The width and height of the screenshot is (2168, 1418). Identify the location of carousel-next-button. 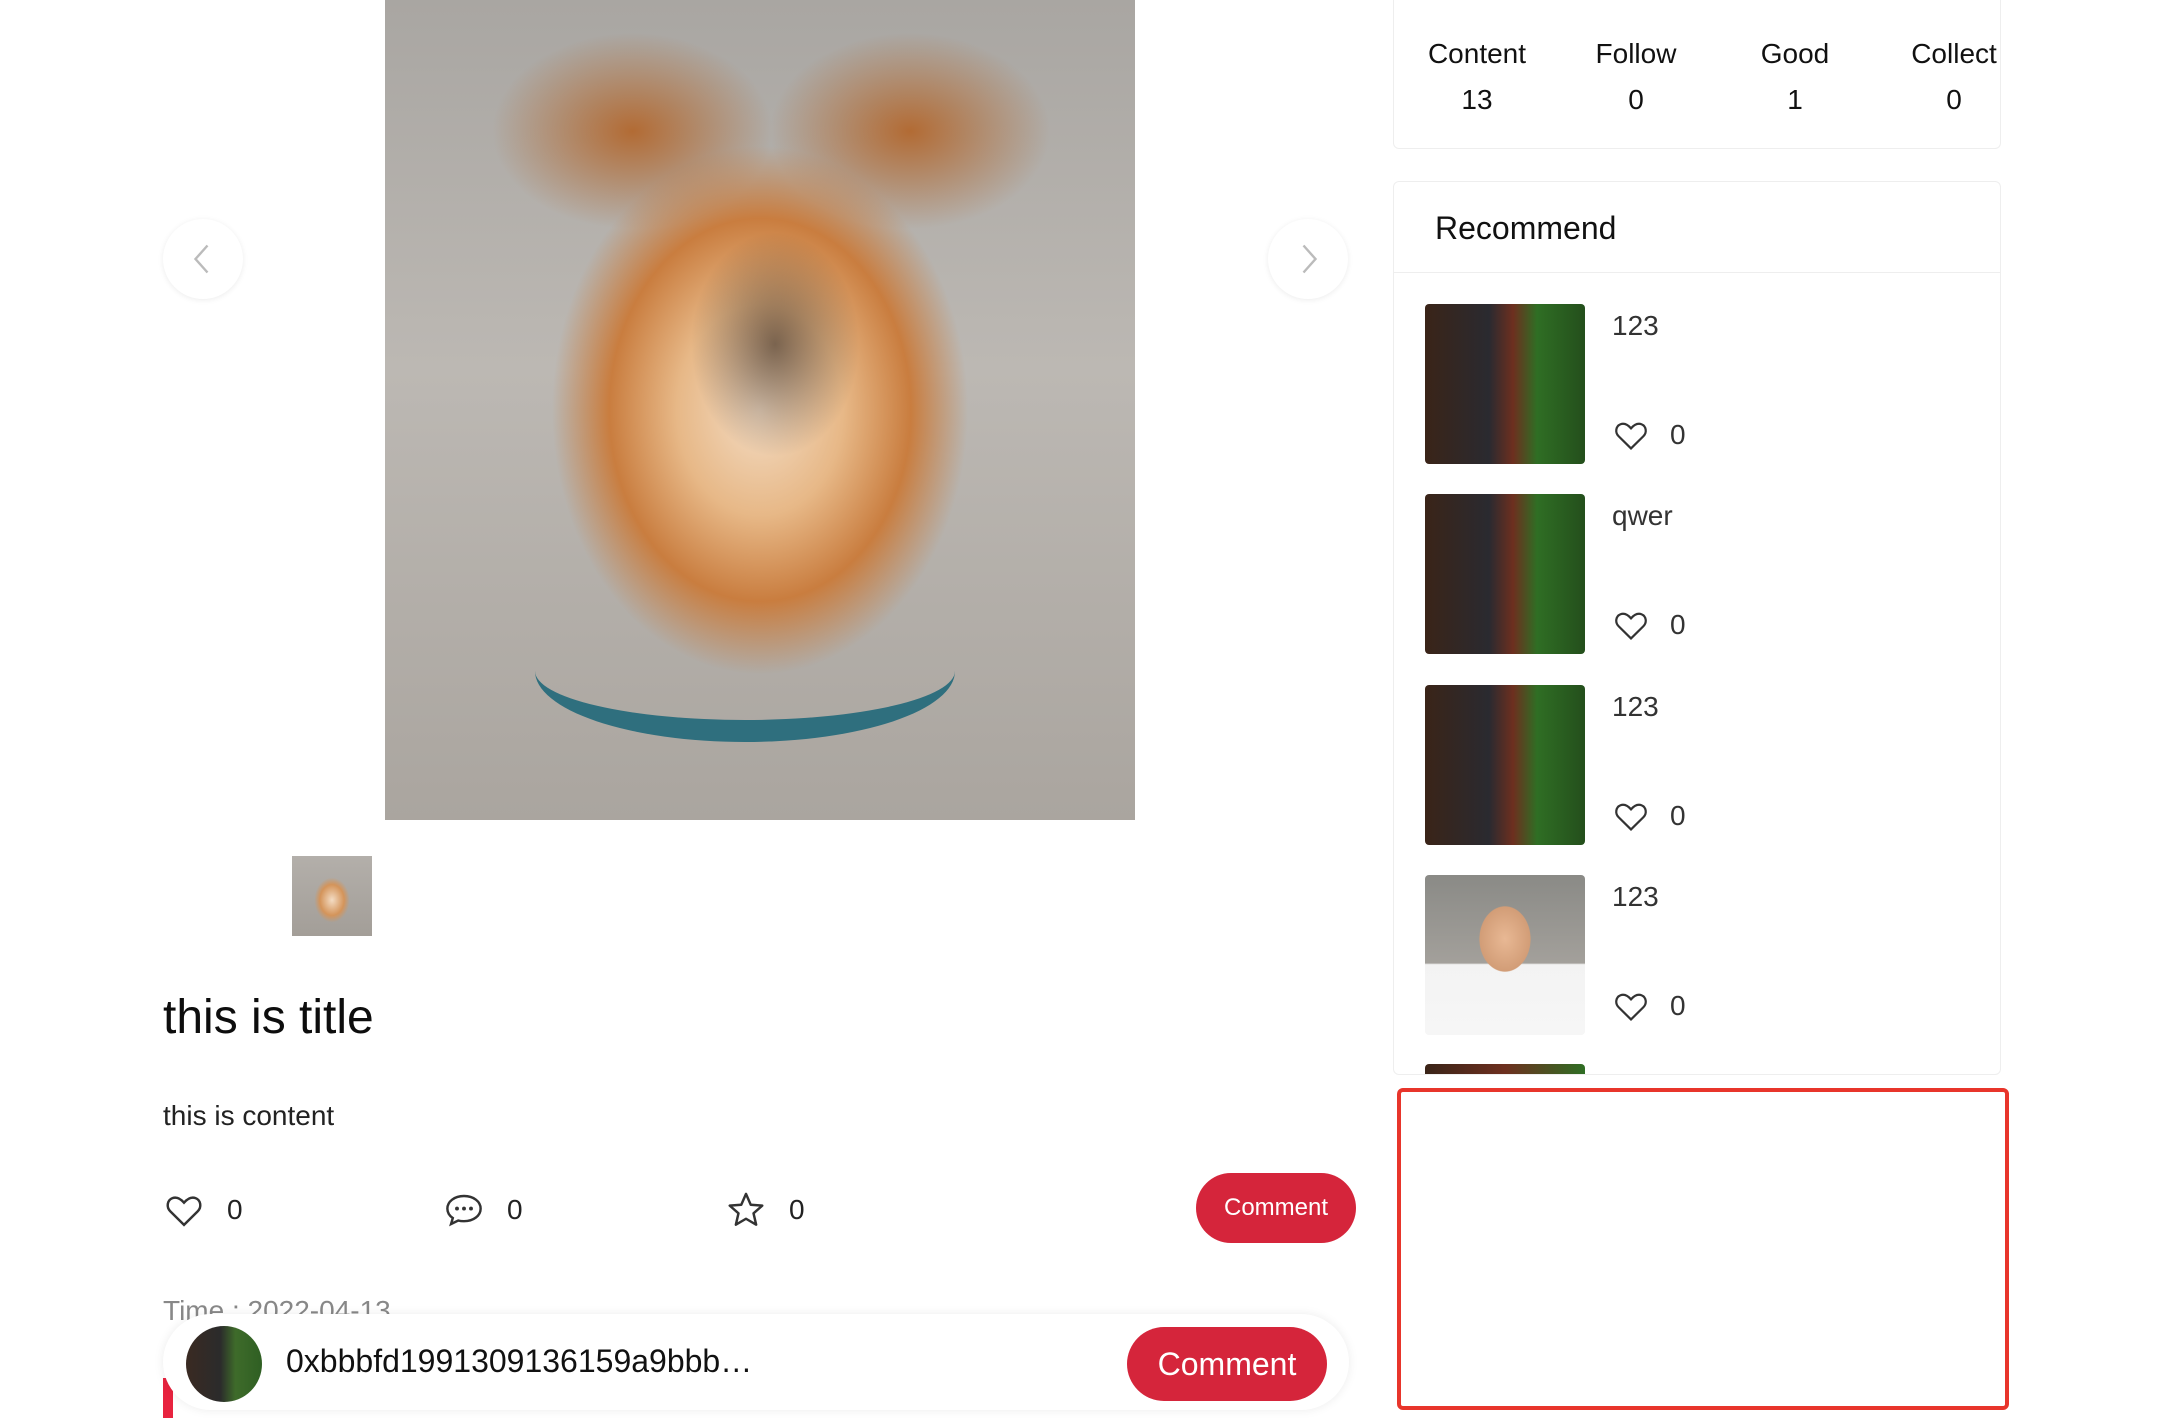
(1308, 259).